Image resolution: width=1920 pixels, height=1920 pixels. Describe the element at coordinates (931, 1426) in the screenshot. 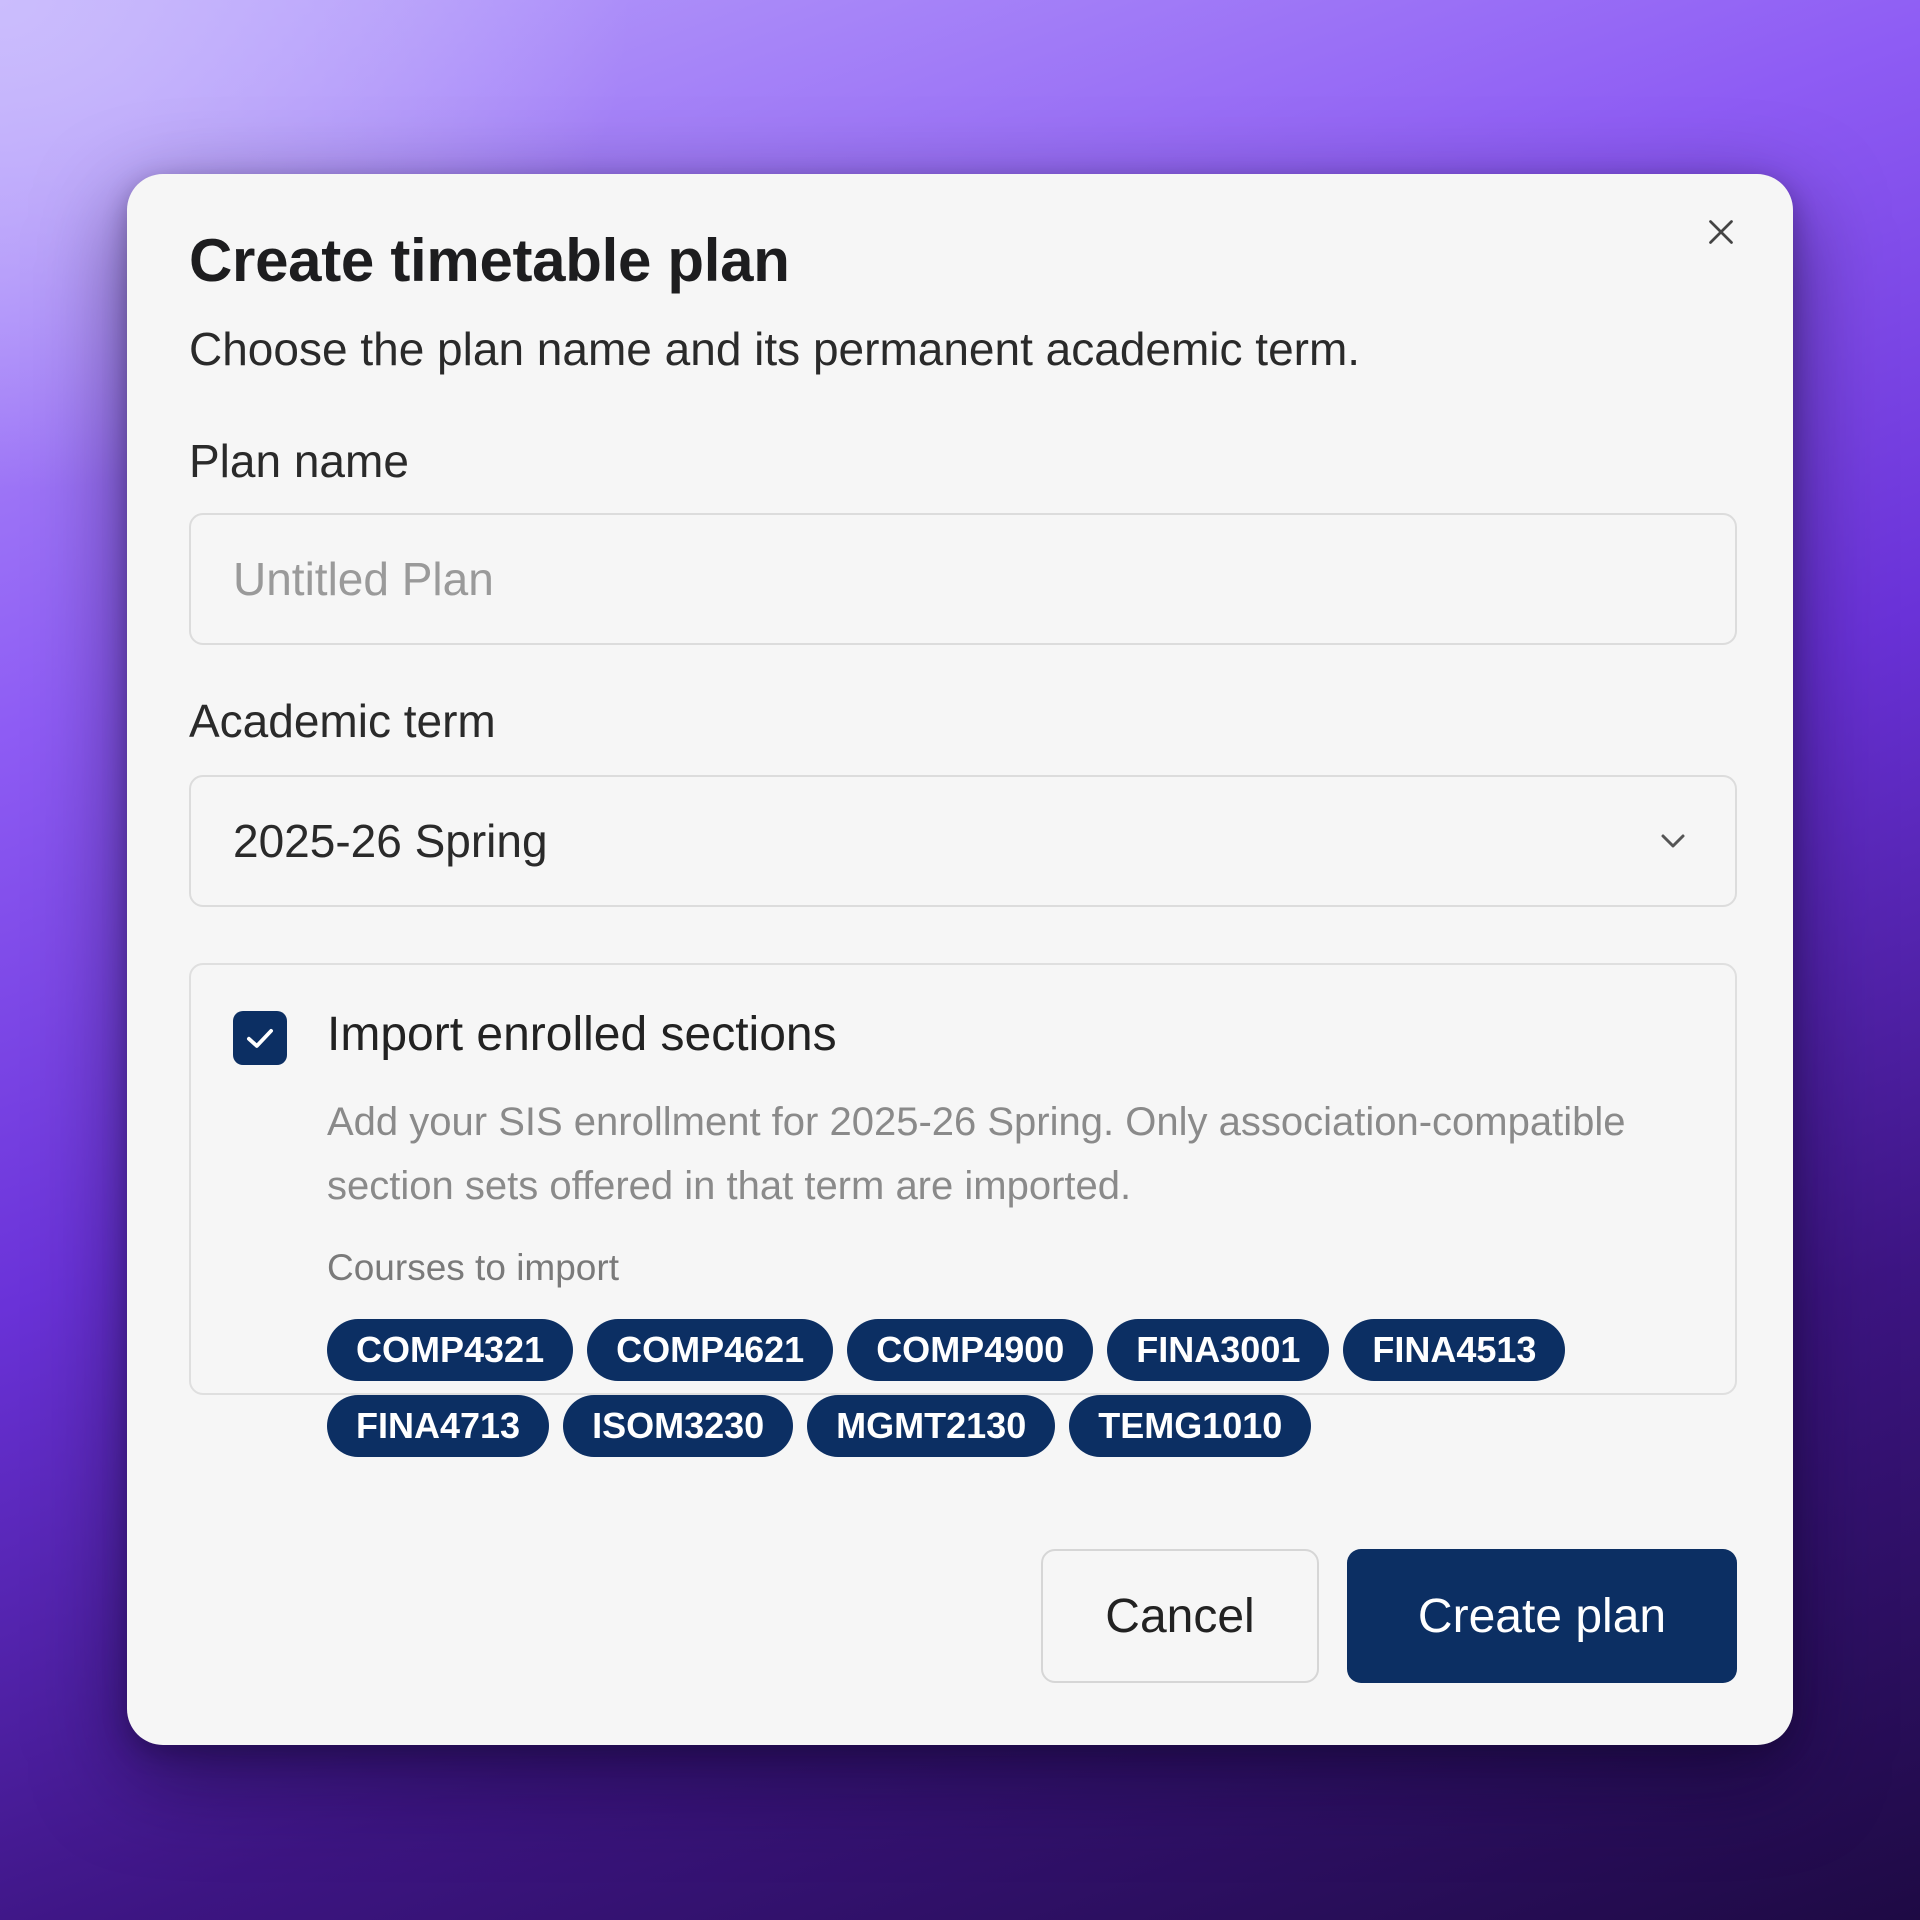

I see `course-chip: MGMT2130` at that location.